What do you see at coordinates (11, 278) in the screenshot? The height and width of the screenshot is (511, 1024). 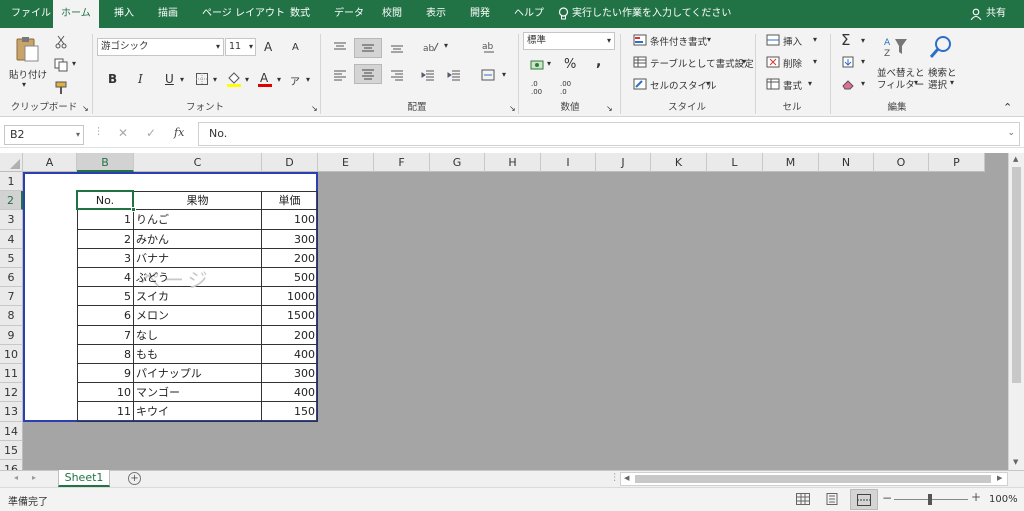 I see `row-header-6: 6` at bounding box center [11, 278].